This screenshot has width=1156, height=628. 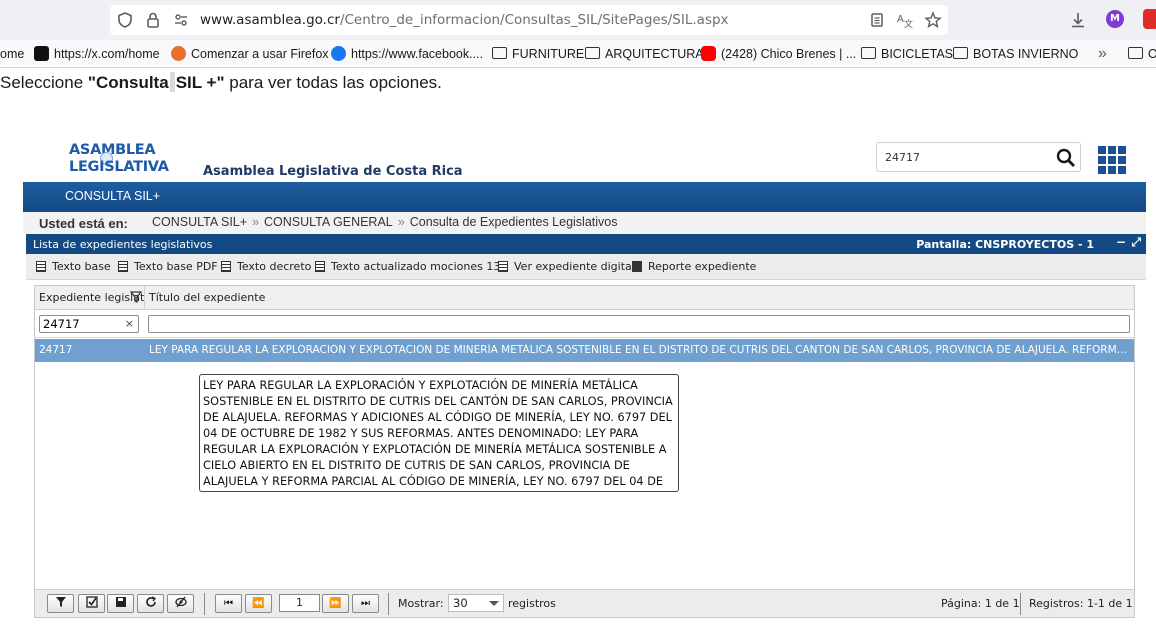 What do you see at coordinates (41, 53) in the screenshot?
I see `x-icon` at bounding box center [41, 53].